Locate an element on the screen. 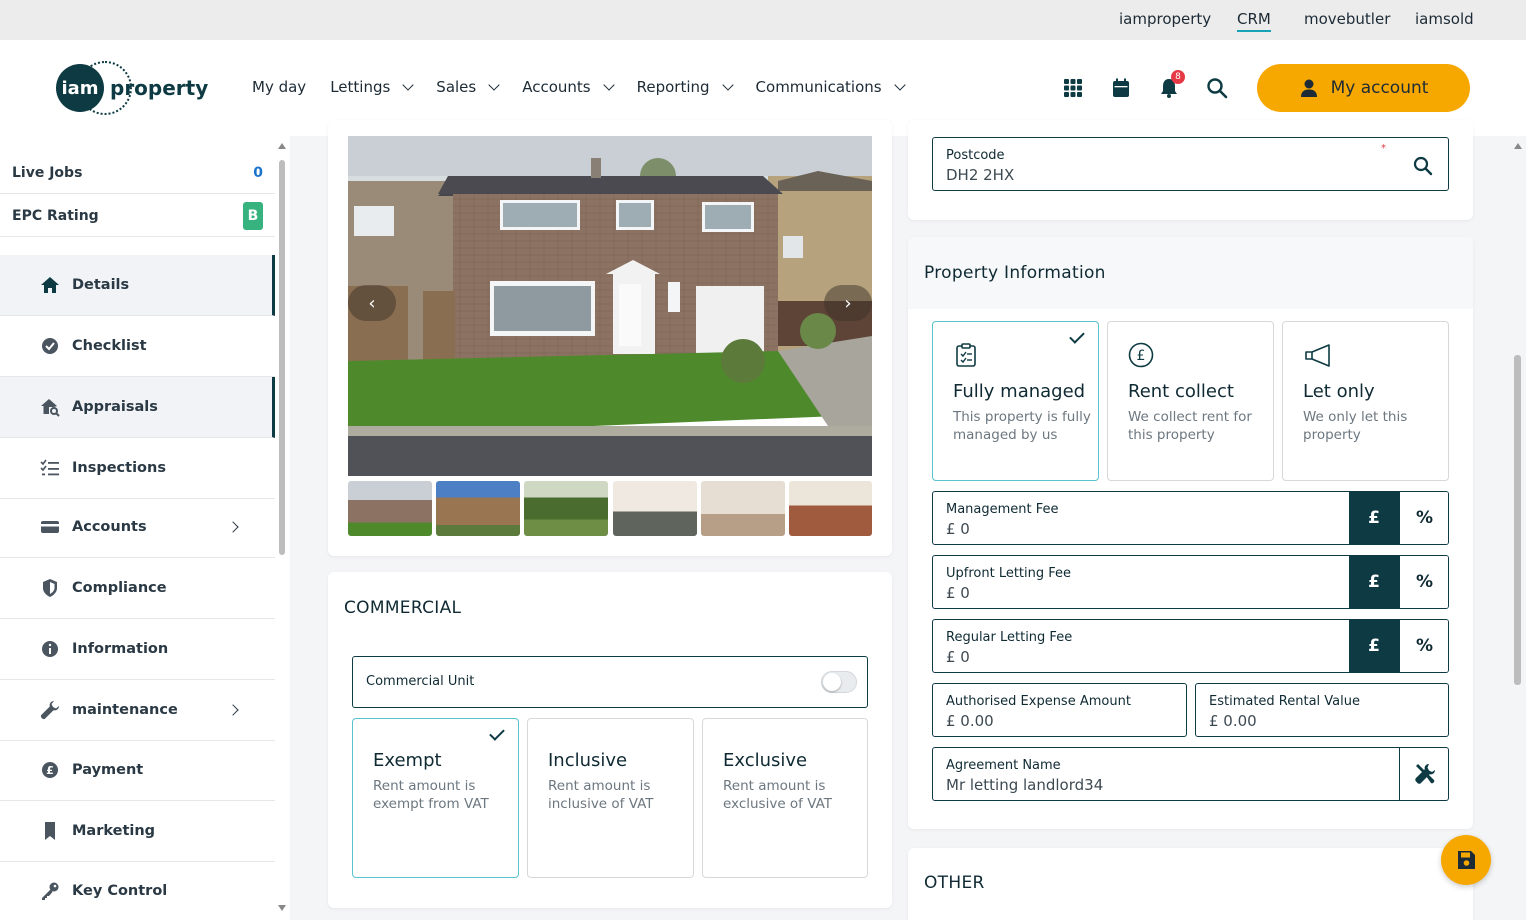 Image resolution: width=1526 pixels, height=920 pixels. postcode-value: DH2 2HX is located at coordinates (980, 175).